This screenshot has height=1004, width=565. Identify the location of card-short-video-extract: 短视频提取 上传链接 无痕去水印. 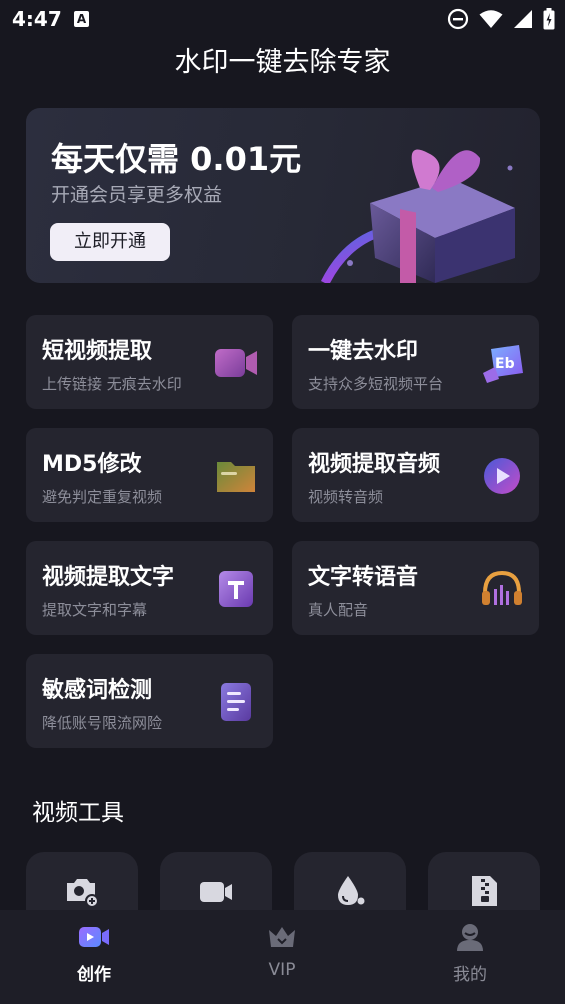
(149, 362).